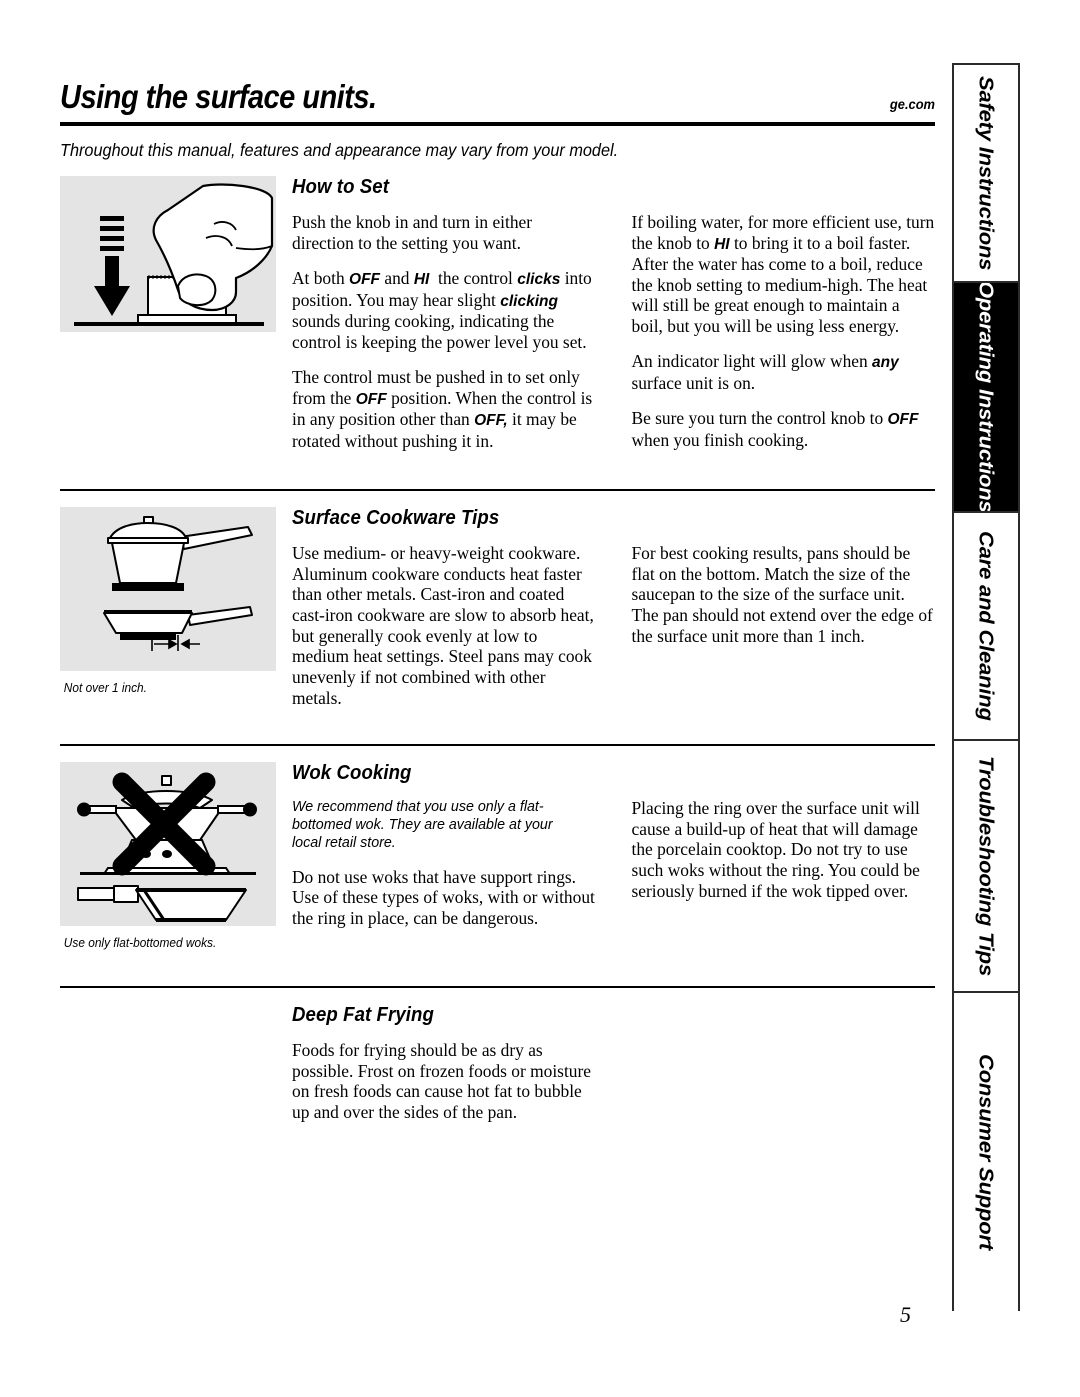 This screenshot has width=1080, height=1397. I want to click on hand-pushing-knob-illustration, so click(168, 254).